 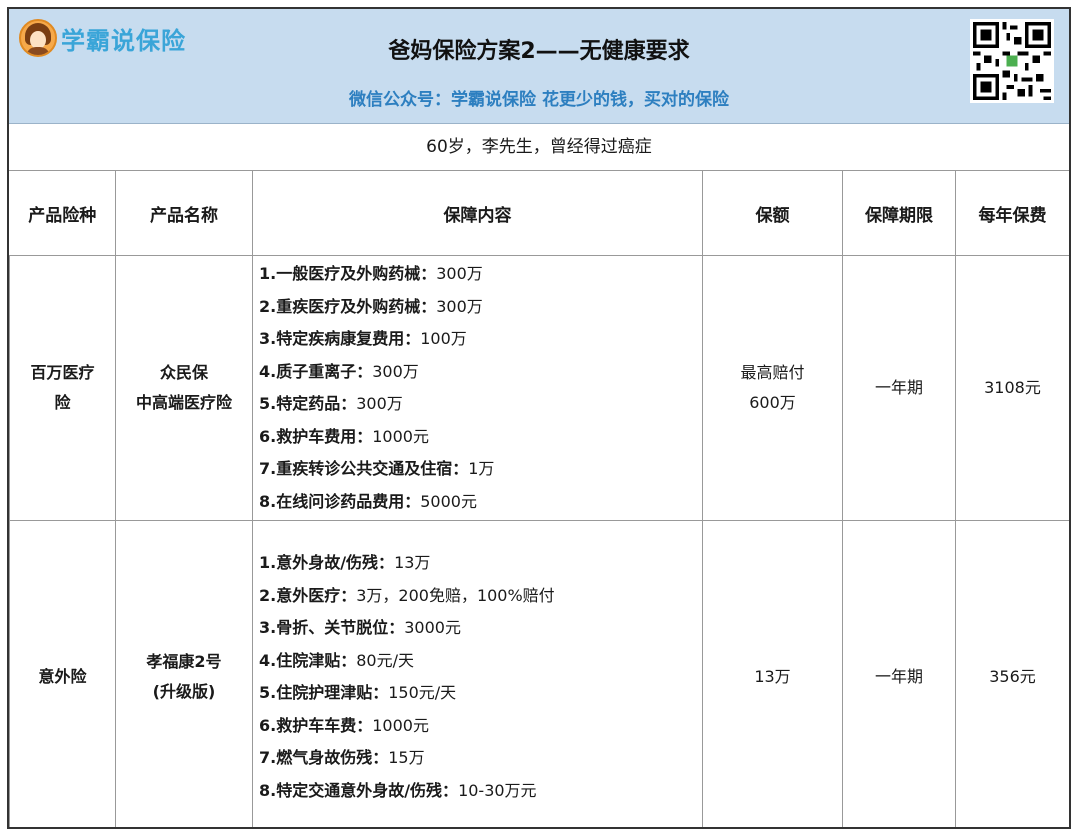 What do you see at coordinates (398, 790) in the screenshot?
I see `list-item: 8.特定交通意外身故/伤残：10-30万元` at bounding box center [398, 790].